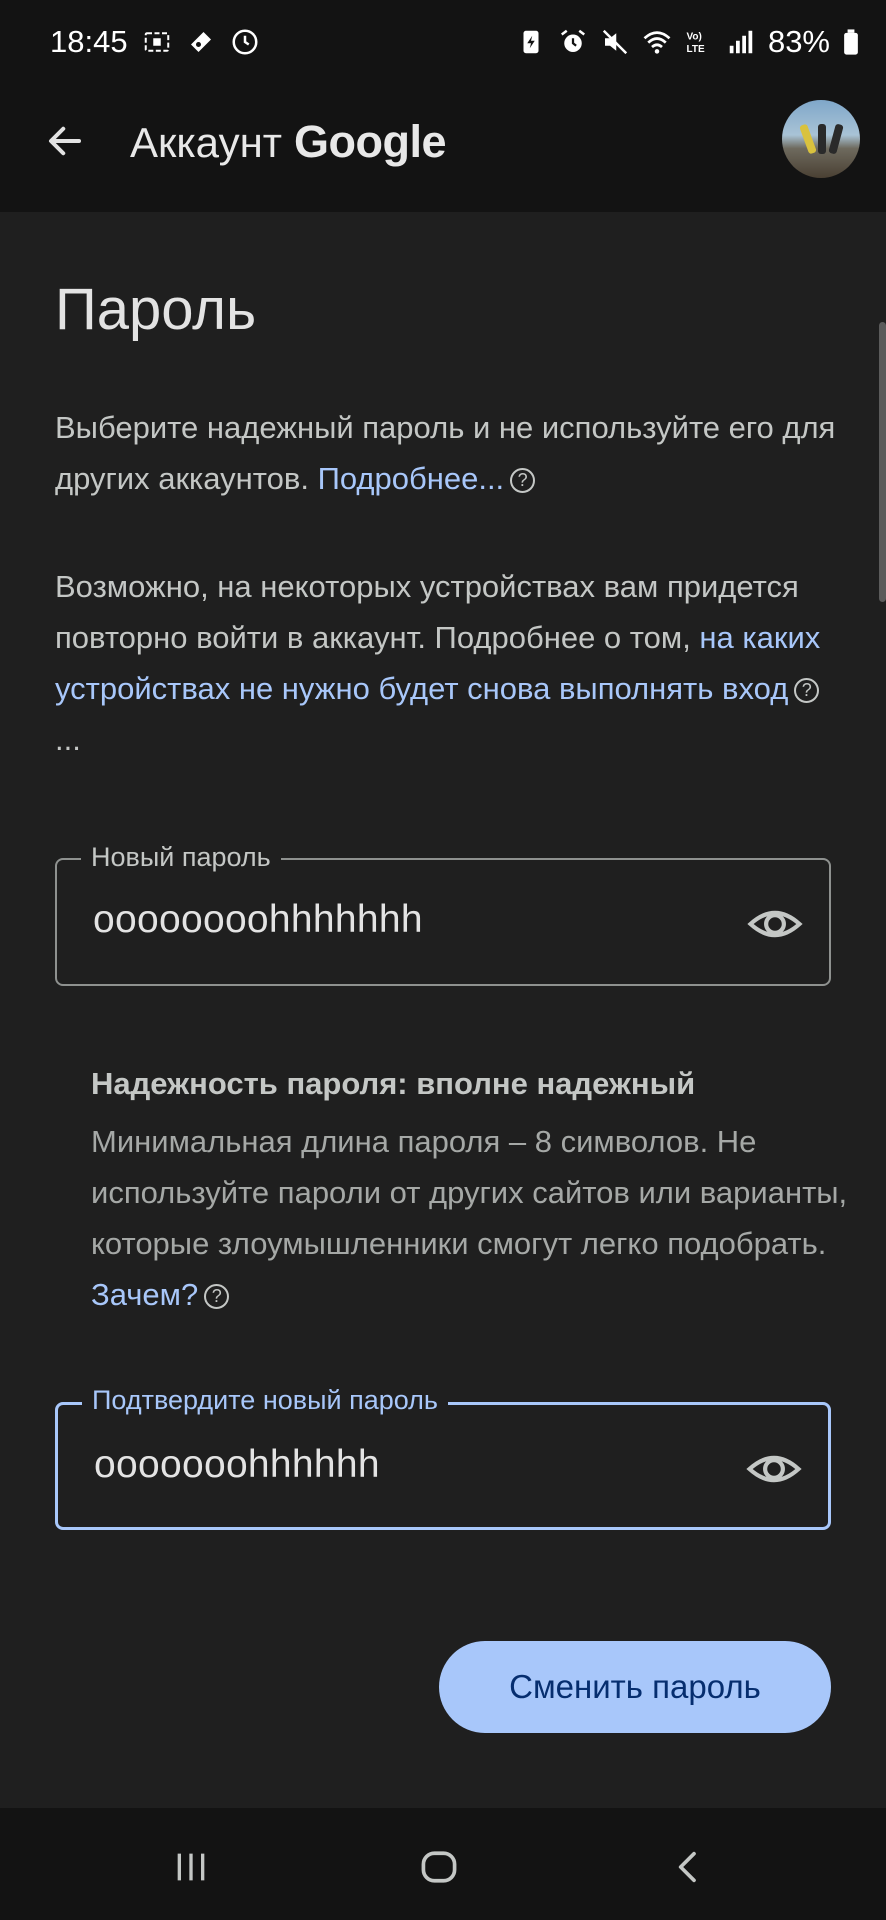 The height and width of the screenshot is (1920, 886). I want to click on clock-icon, so click(245, 42).